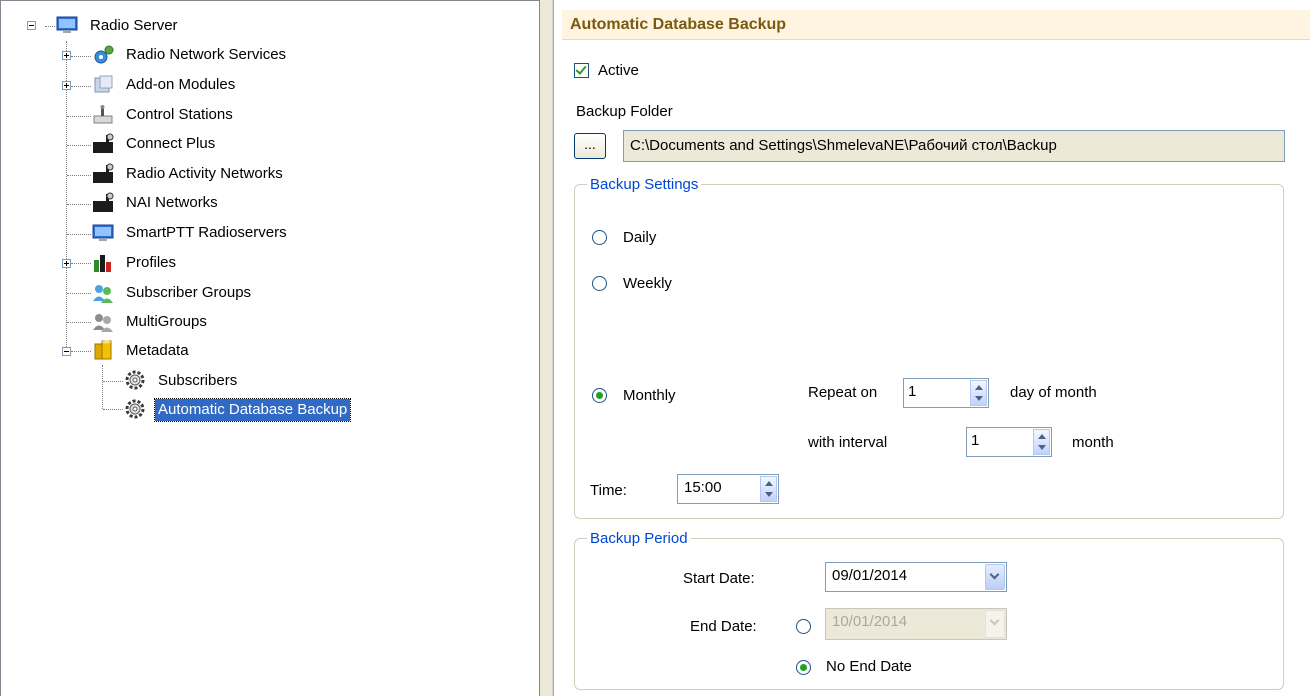 This screenshot has height=696, width=1314. What do you see at coordinates (848, 442) in the screenshot?
I see `with-interval-label: with interval` at bounding box center [848, 442].